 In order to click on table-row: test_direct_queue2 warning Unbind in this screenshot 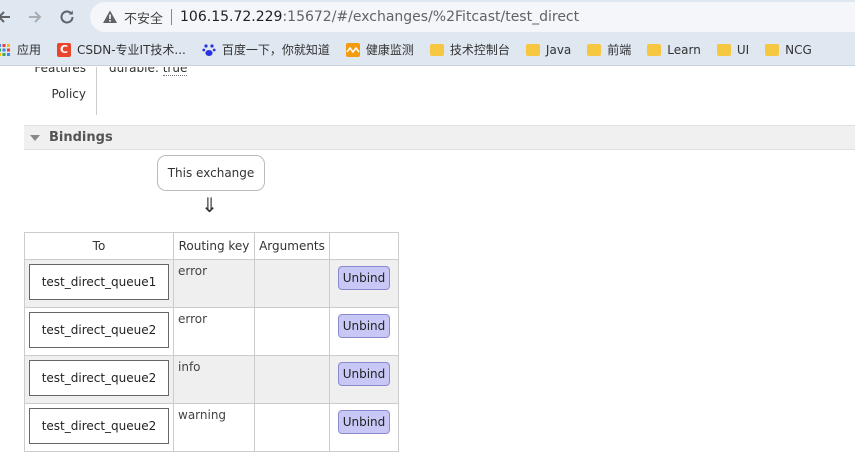, I will do `click(211, 427)`.